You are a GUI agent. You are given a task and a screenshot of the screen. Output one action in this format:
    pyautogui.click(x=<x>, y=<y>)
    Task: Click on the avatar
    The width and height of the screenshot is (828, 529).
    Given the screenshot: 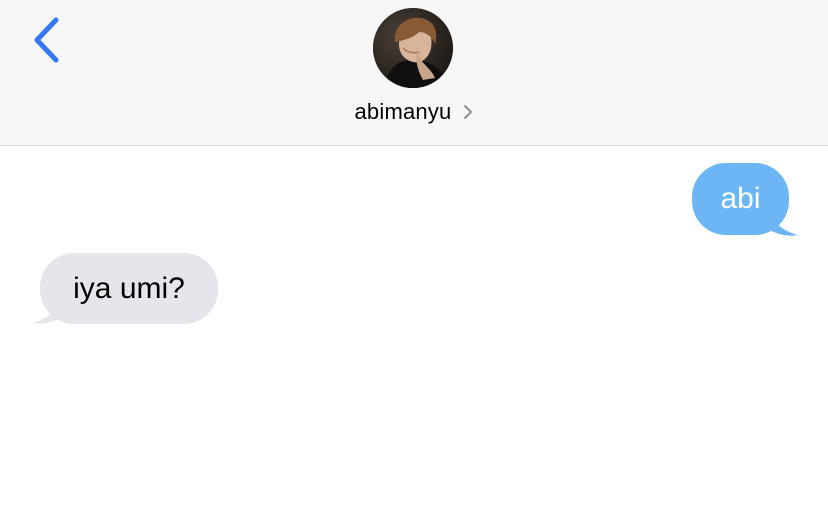 What is the action you would take?
    pyautogui.click(x=413, y=48)
    